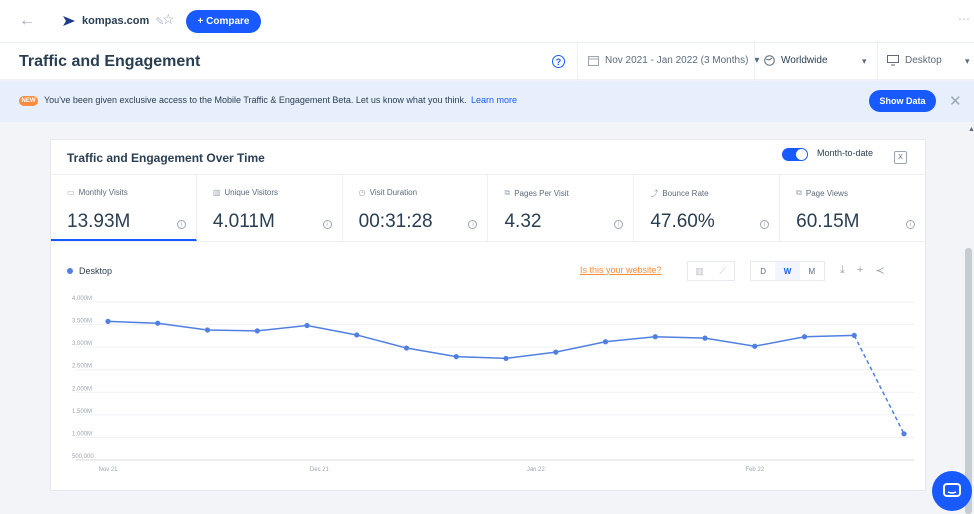 The height and width of the screenshot is (514, 974). I want to click on metric-label-row: ▭ Monthly Visits, so click(97, 192).